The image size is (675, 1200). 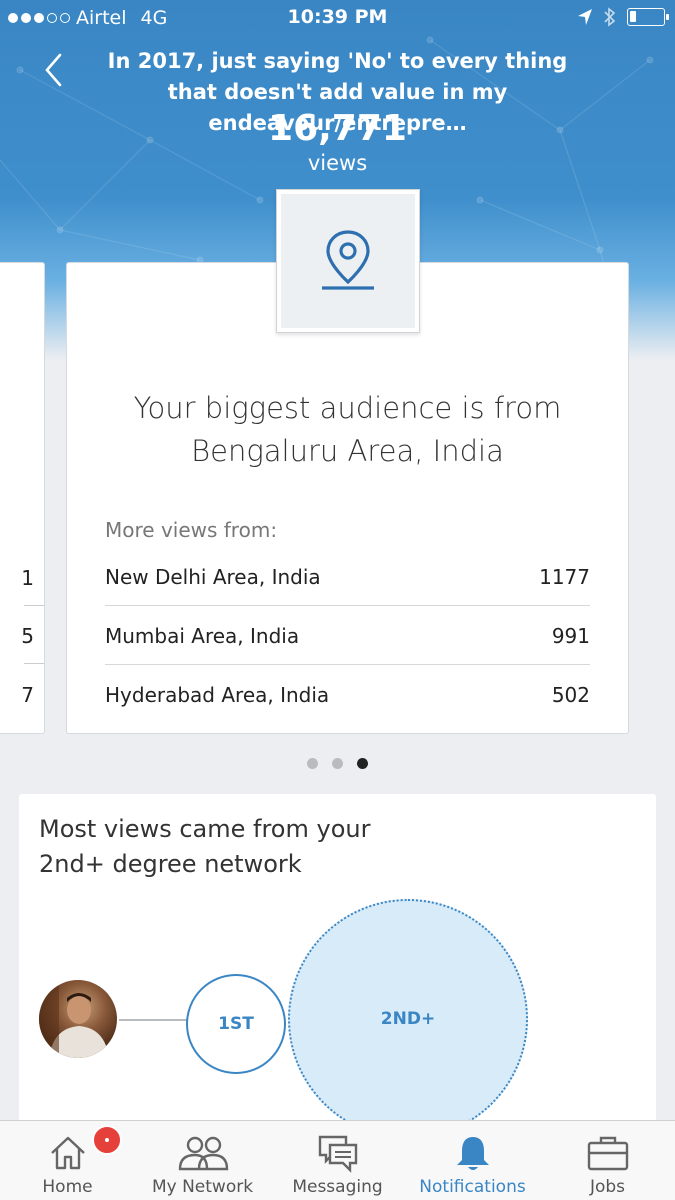 I want to click on location-pin-icon, so click(x=348, y=260).